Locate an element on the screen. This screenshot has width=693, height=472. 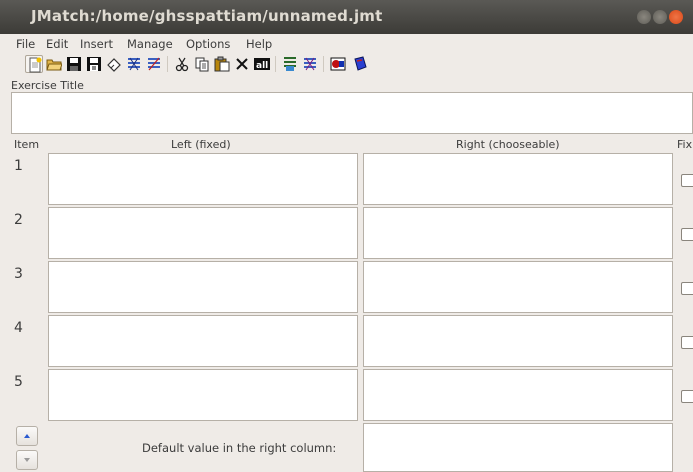
export-icon is located at coordinates (290, 64).